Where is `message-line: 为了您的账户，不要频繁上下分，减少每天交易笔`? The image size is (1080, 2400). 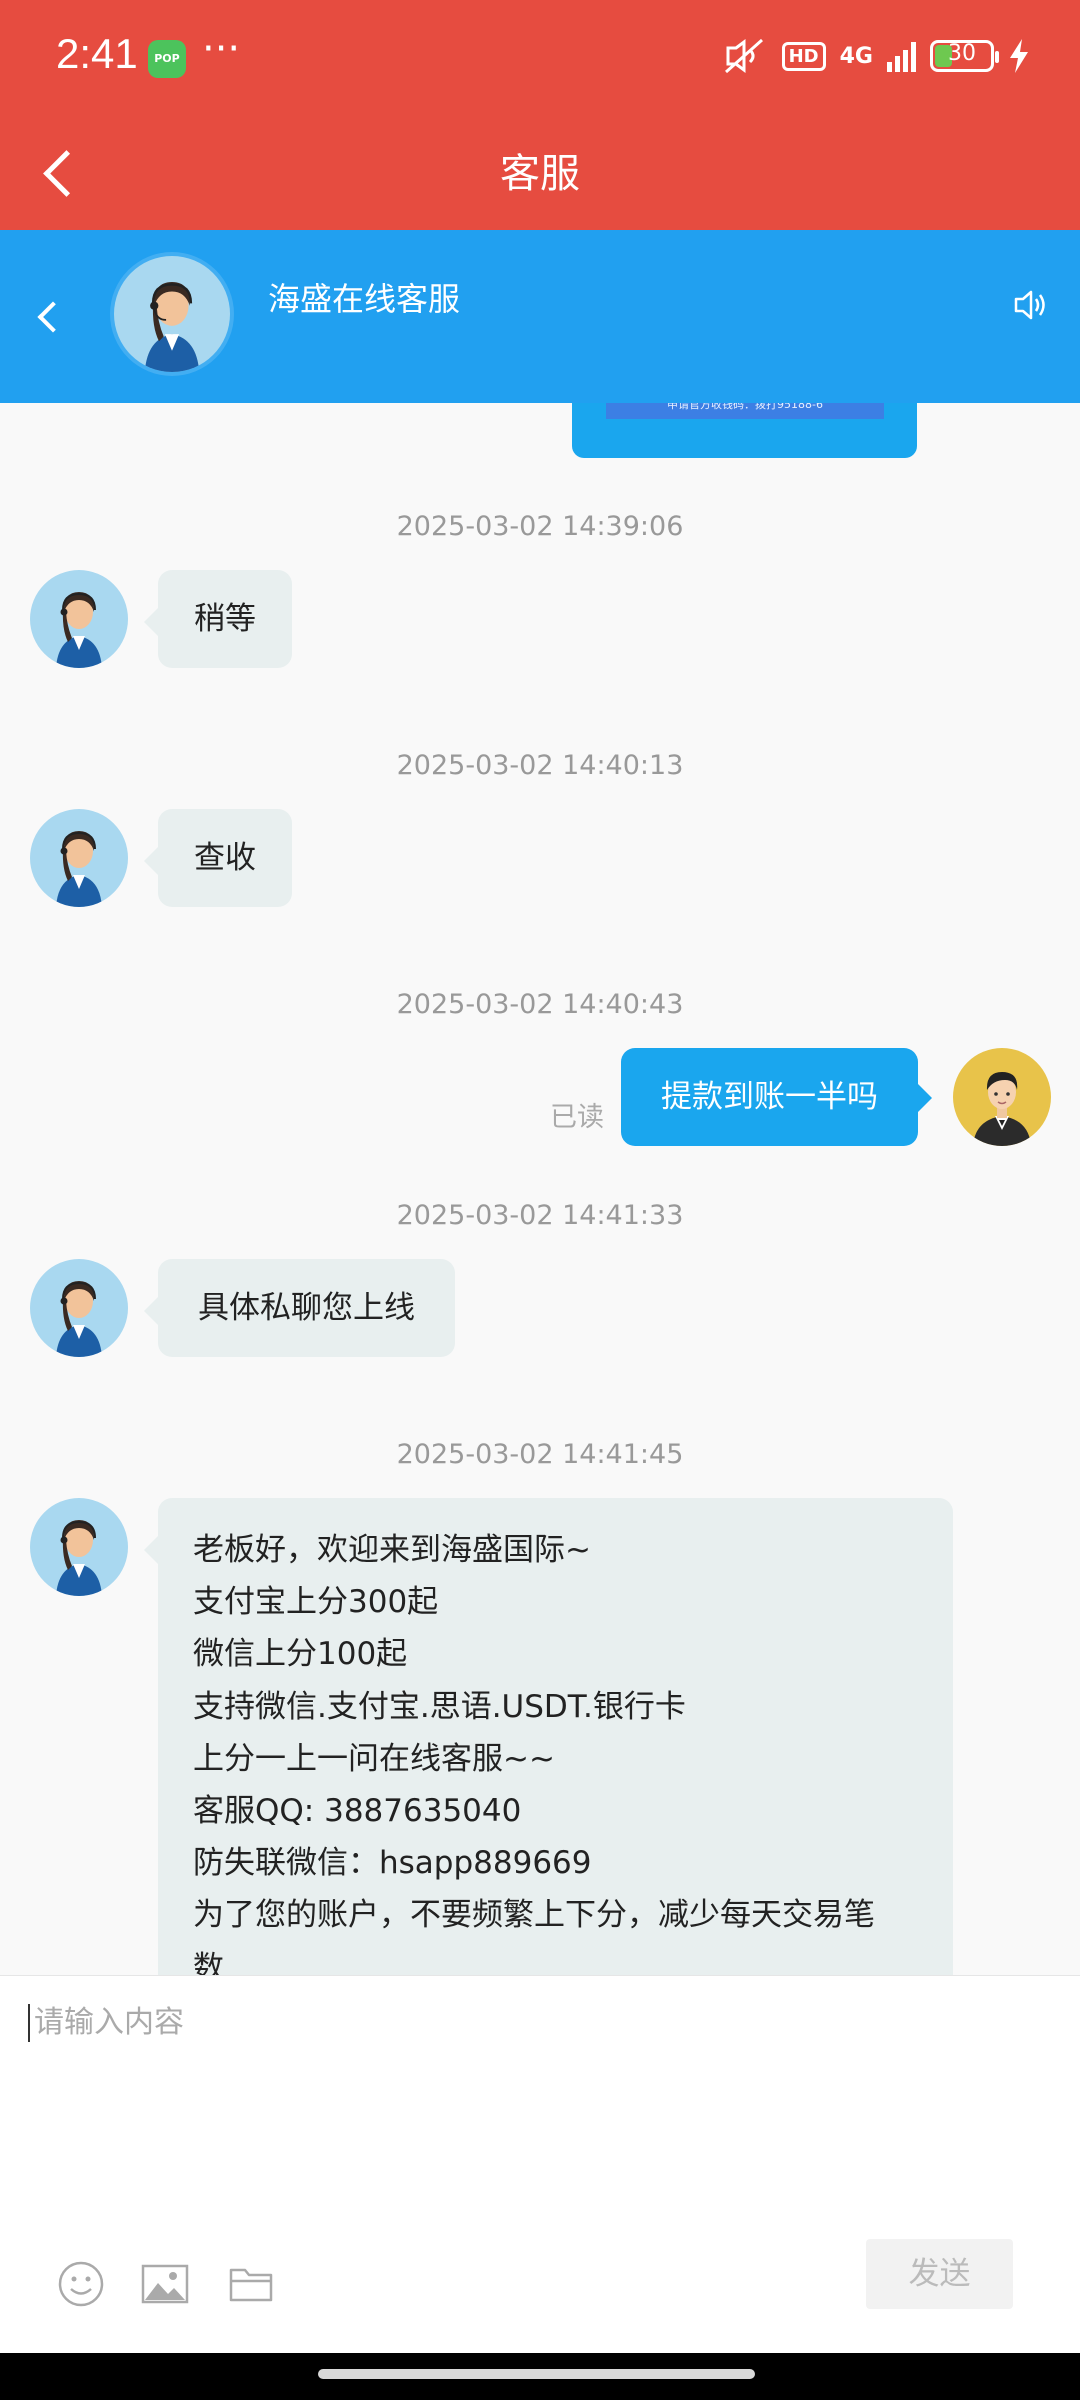
message-line: 为了您的账户，不要频繁上下分，减少每天交易笔 is located at coordinates (534, 1915).